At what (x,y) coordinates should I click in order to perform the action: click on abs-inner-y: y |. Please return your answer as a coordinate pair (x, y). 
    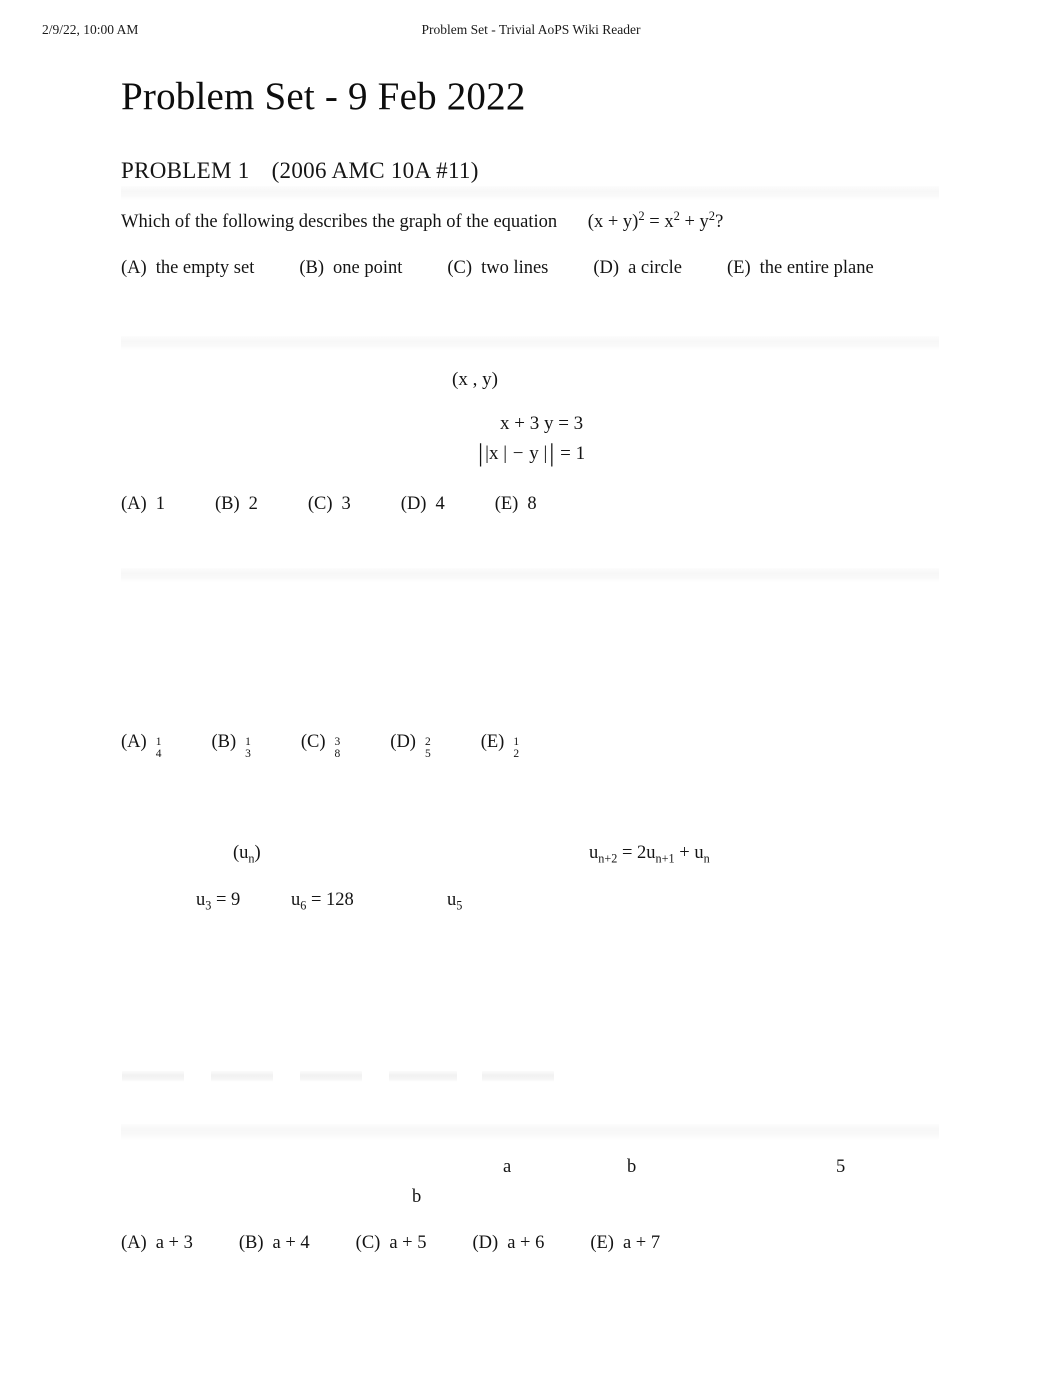
    Looking at the image, I should click on (538, 453).